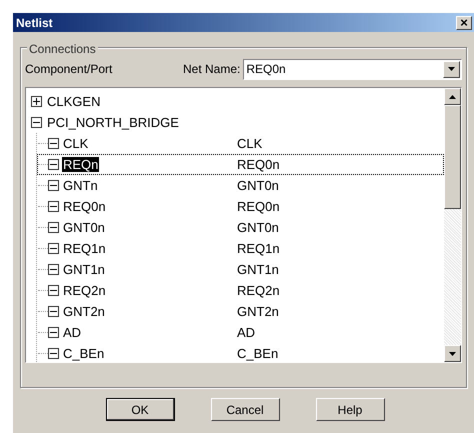 The width and height of the screenshot is (474, 433). I want to click on dropdown-button, so click(451, 69).